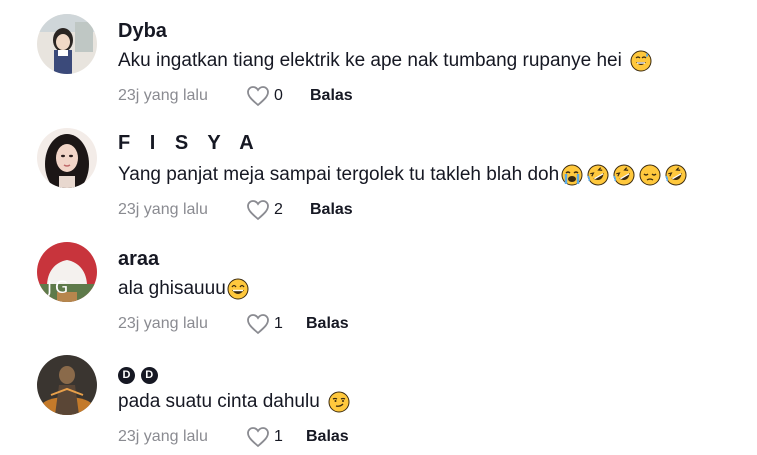 The image size is (757, 455). What do you see at coordinates (339, 402) in the screenshot?
I see `smirking-emoji` at bounding box center [339, 402].